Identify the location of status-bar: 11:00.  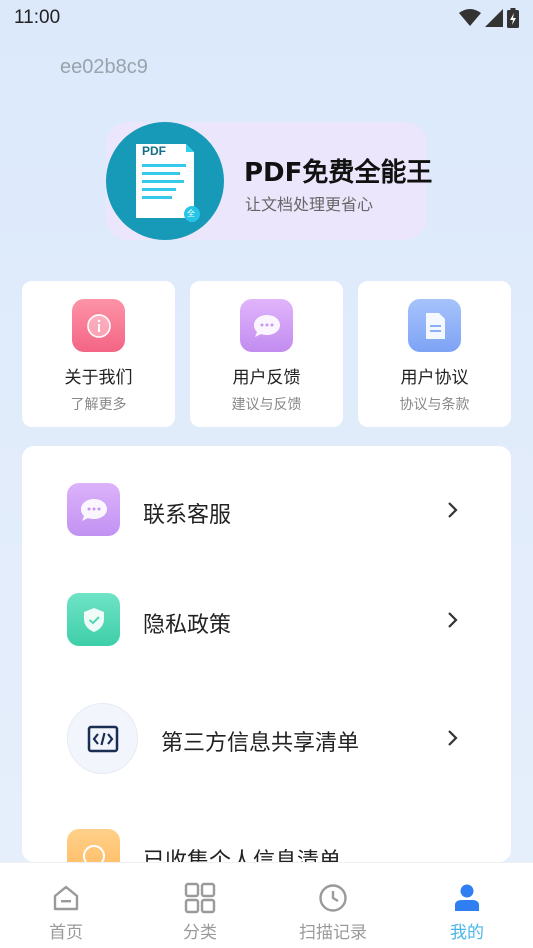
(266, 18).